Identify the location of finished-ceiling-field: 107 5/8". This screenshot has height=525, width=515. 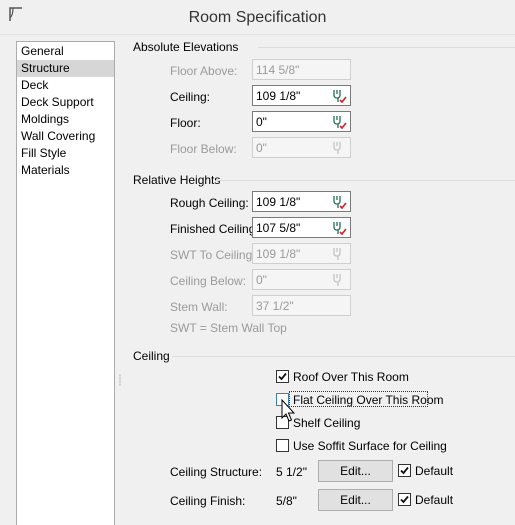
(301, 227).